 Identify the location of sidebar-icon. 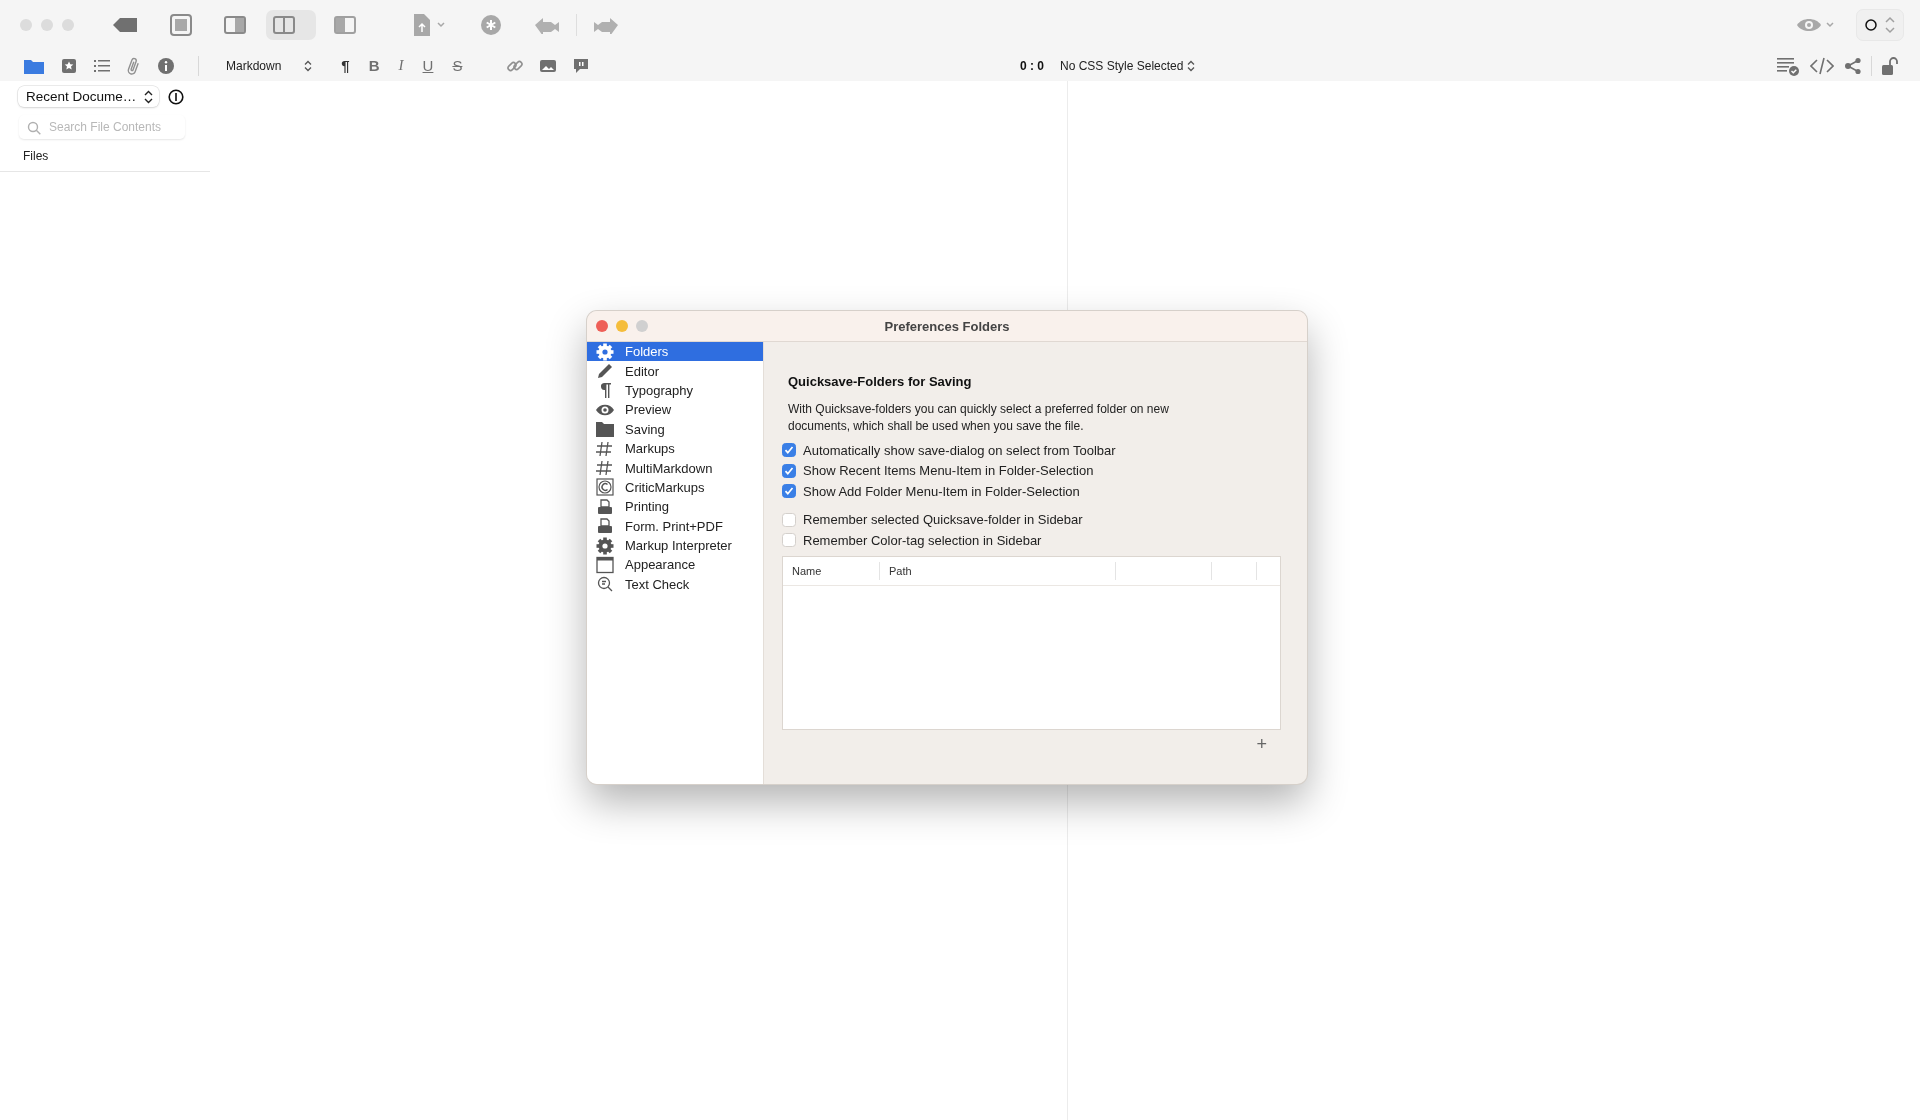
(345, 25).